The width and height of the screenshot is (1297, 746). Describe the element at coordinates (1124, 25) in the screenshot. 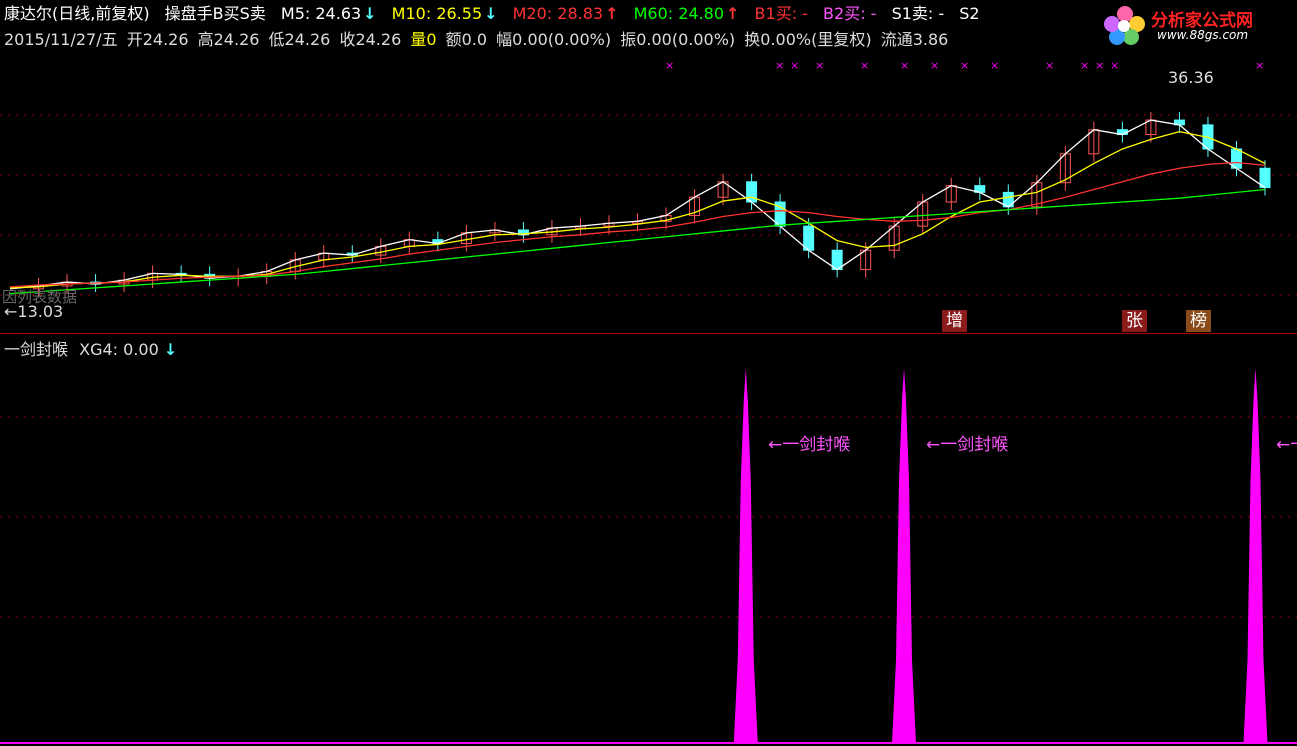

I see `flower-logo-icon` at that location.